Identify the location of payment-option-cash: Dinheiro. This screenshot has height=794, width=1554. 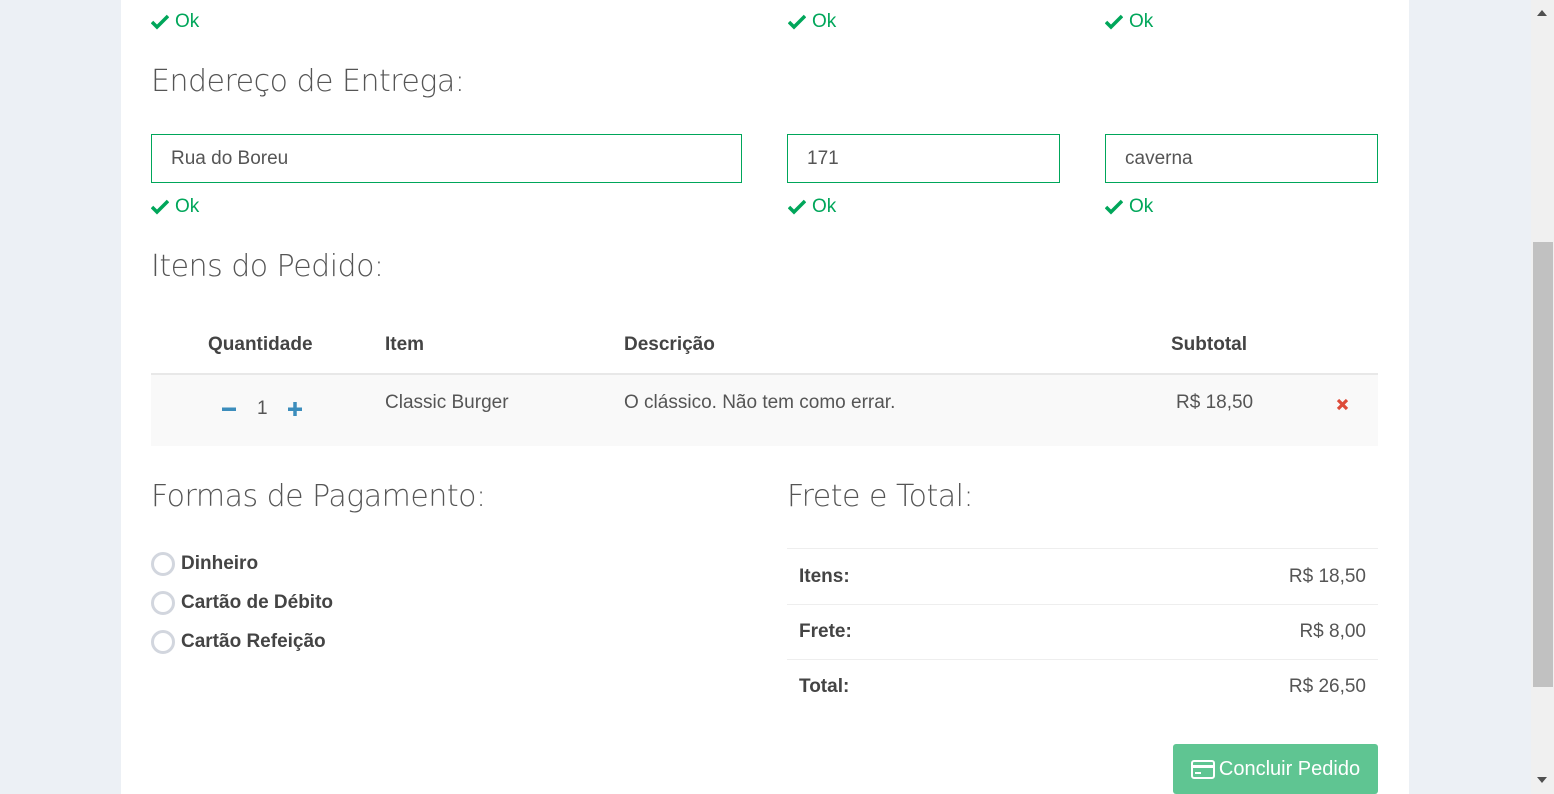
(204, 564).